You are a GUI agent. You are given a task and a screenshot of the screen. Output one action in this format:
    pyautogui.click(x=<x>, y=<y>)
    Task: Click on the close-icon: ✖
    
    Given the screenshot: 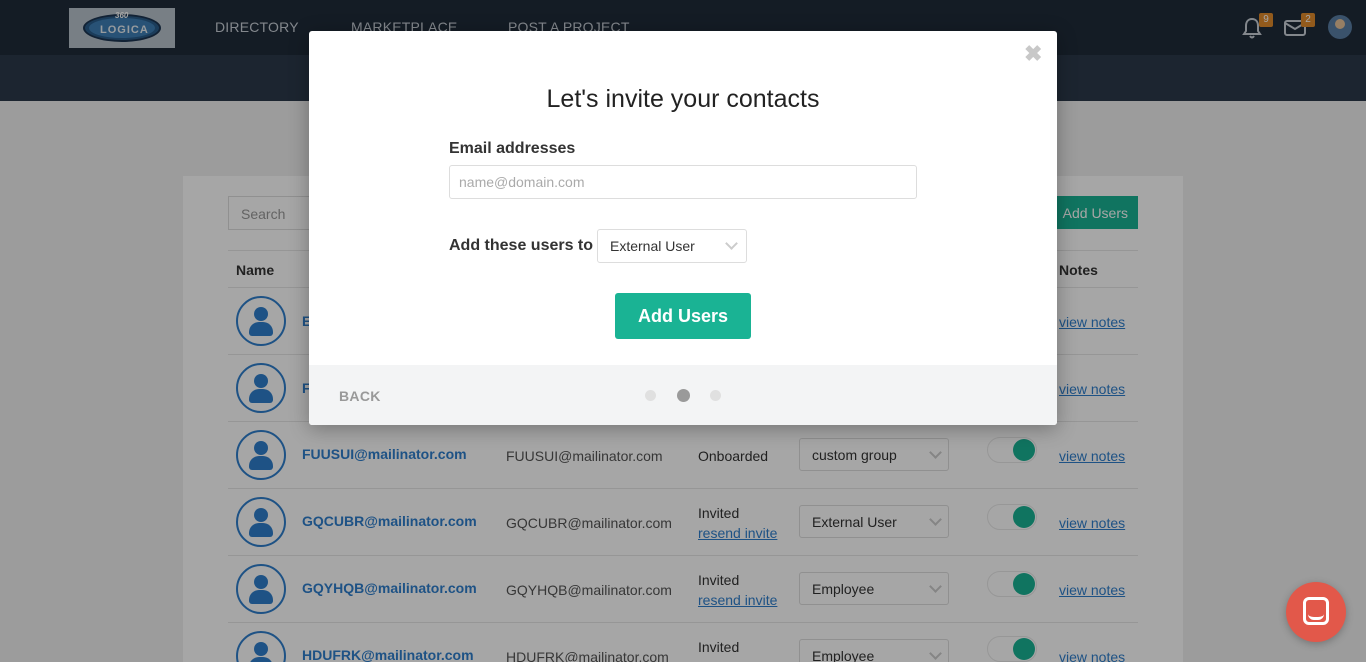 What is the action you would take?
    pyautogui.click(x=1033, y=54)
    